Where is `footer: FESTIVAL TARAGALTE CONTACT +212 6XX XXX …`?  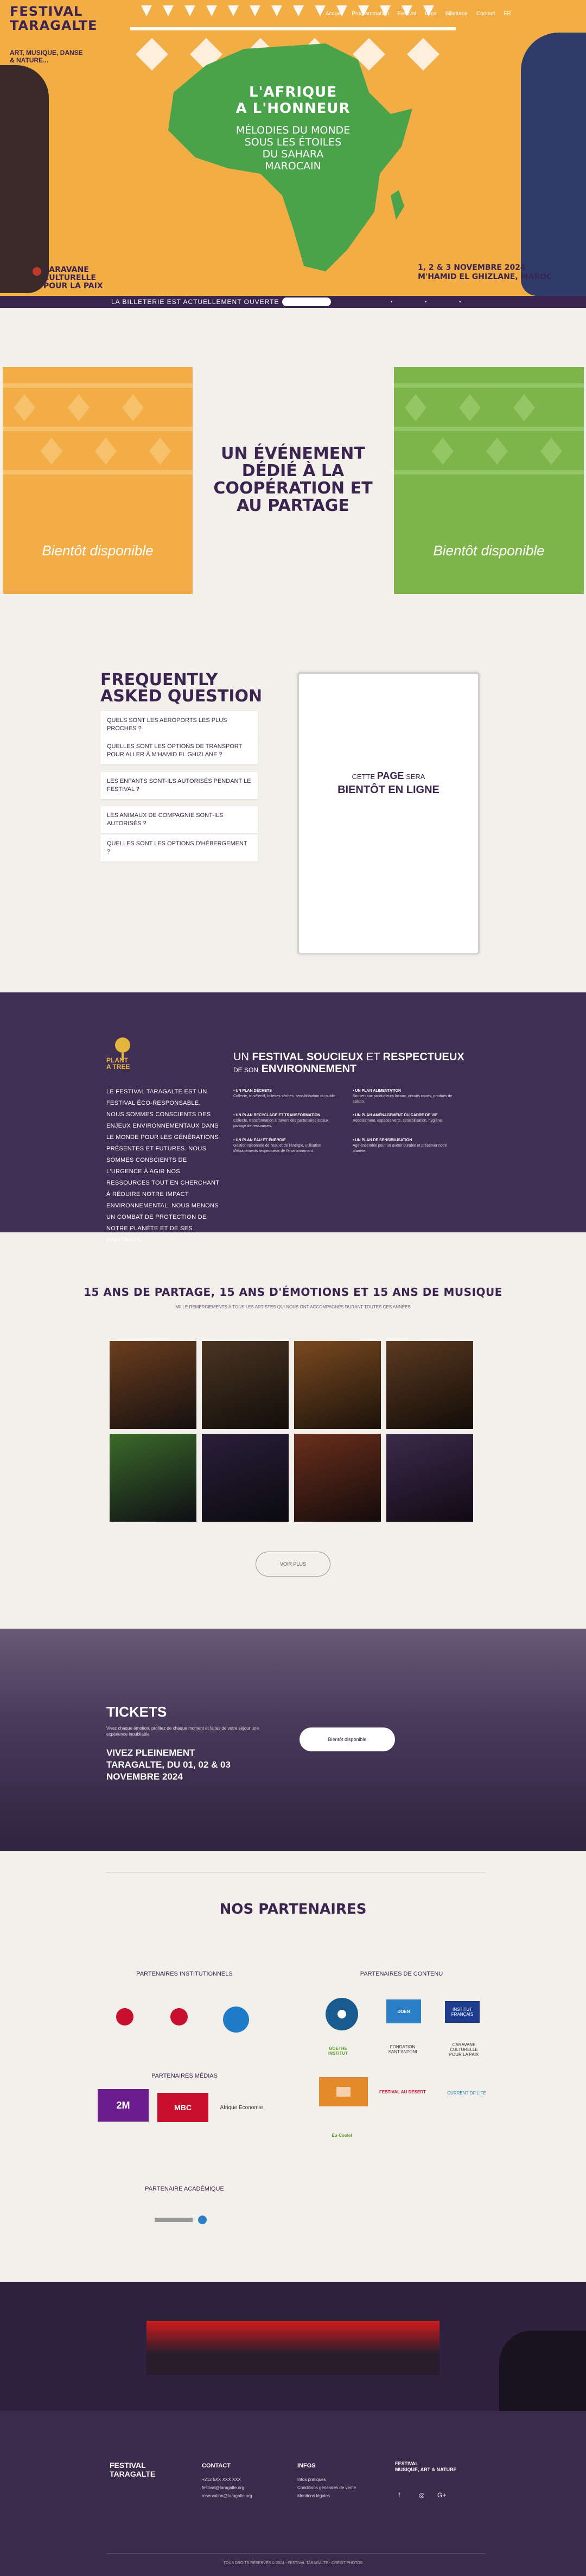 footer: FESTIVAL TARAGALTE CONTACT +212 6XX XXX … is located at coordinates (293, 2493).